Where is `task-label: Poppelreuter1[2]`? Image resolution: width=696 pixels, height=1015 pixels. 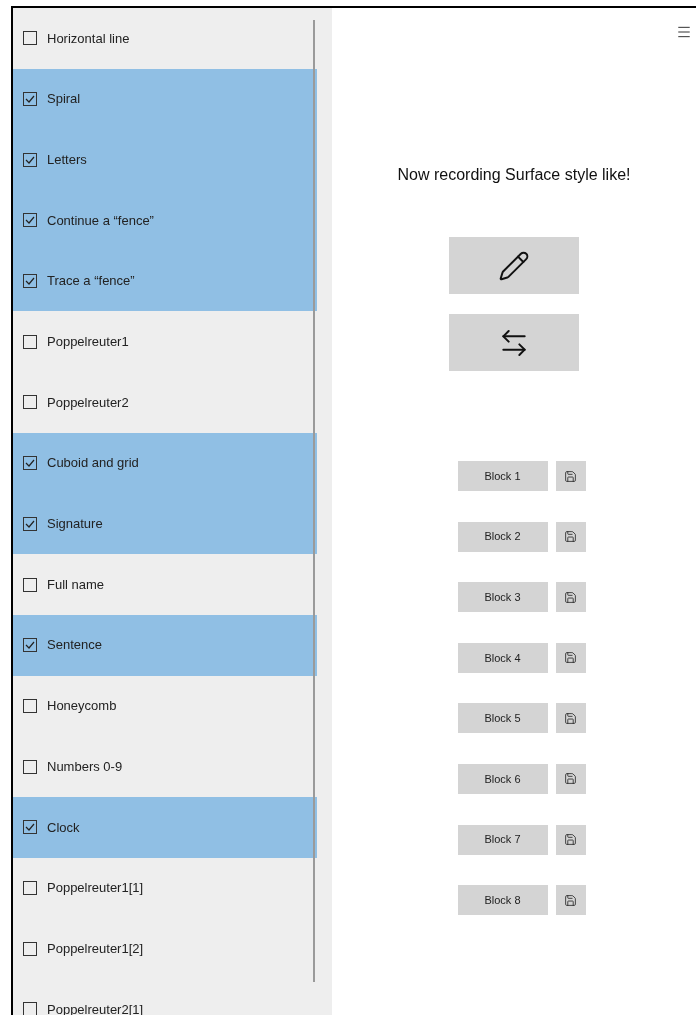
task-label: Poppelreuter1[2] is located at coordinates (95, 948).